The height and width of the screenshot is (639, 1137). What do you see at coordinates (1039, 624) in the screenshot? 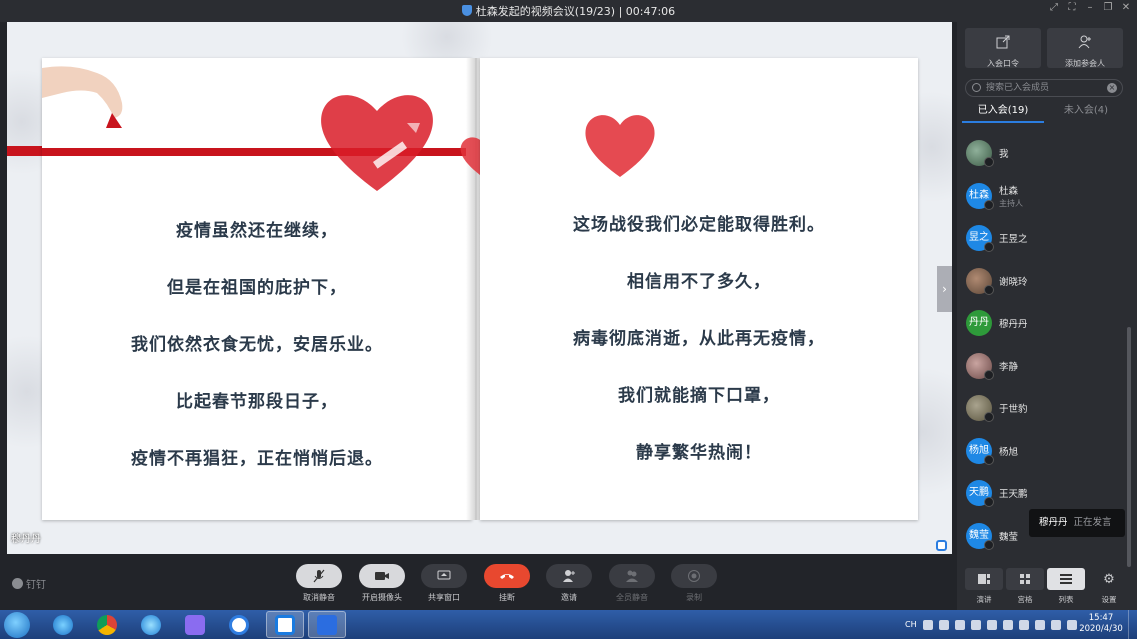
I see `network-icon` at bounding box center [1039, 624].